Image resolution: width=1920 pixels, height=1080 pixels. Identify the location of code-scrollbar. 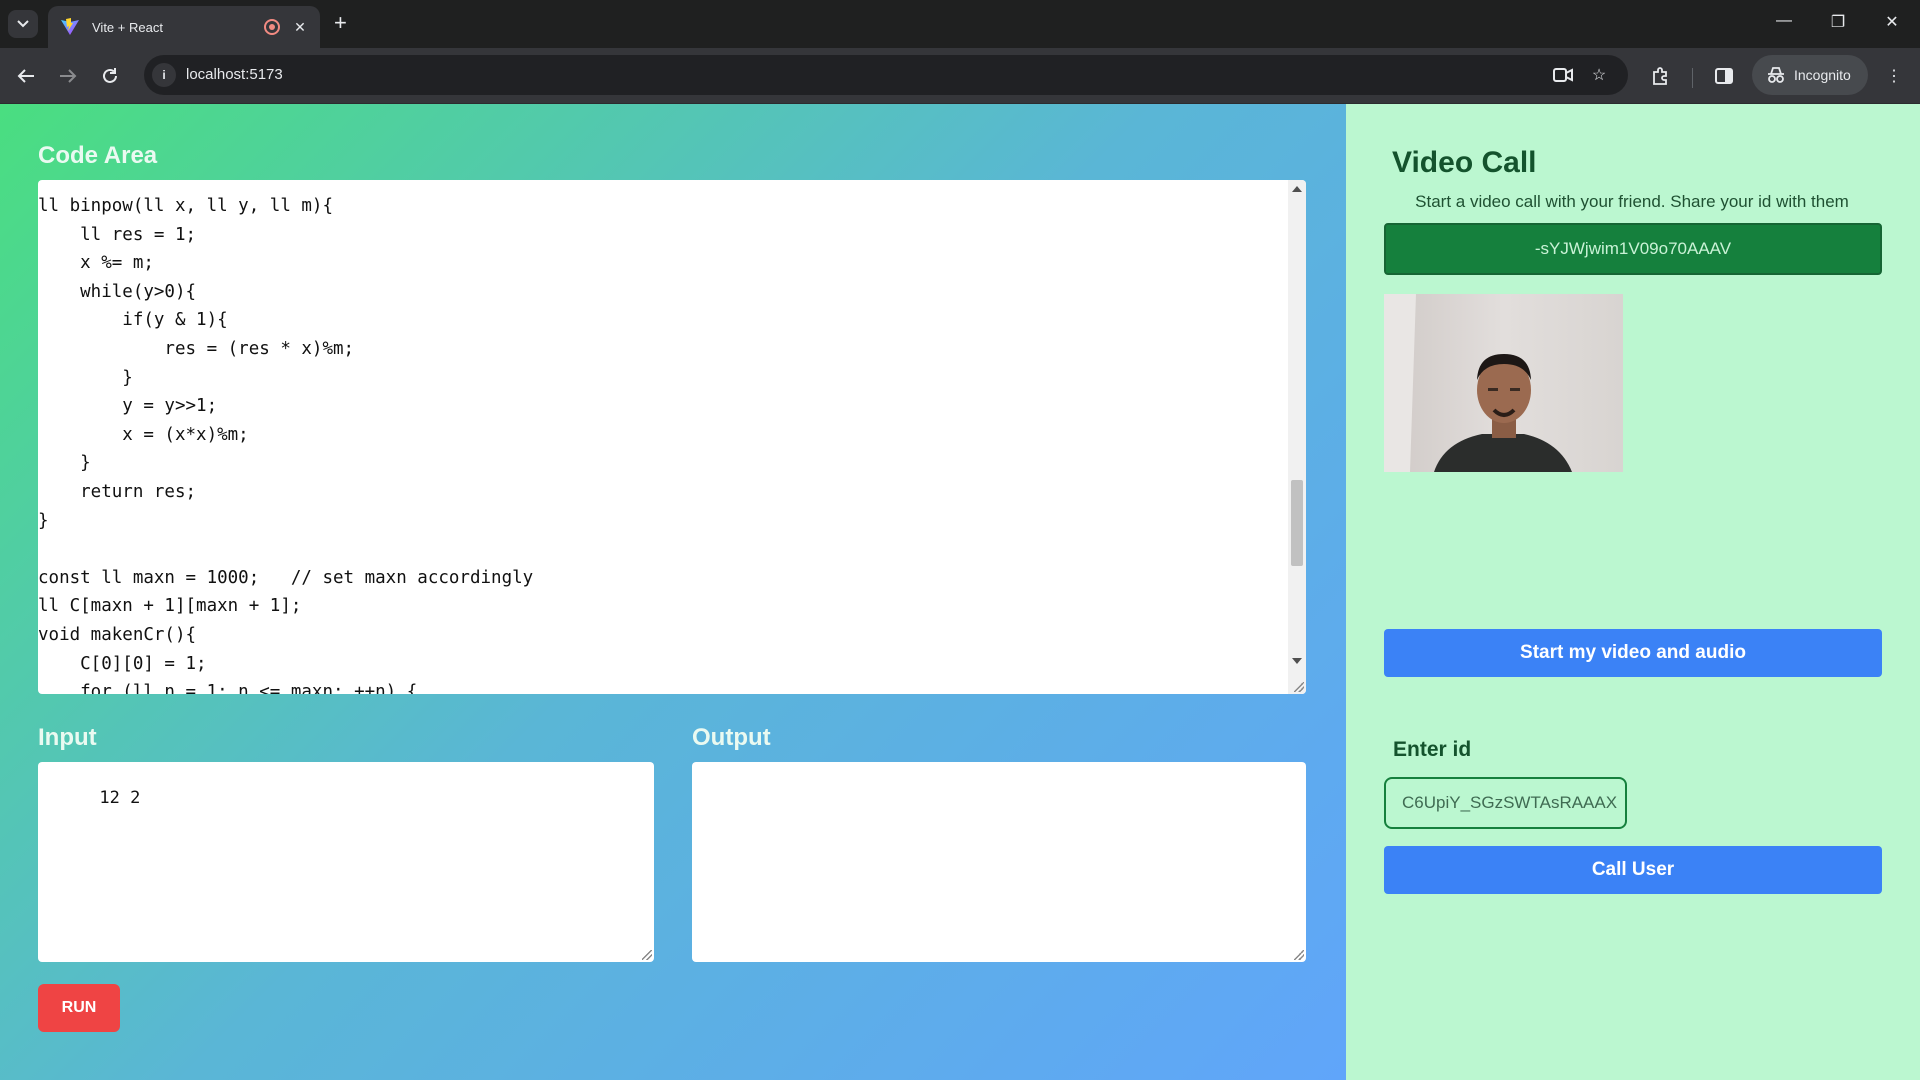
(1297, 437).